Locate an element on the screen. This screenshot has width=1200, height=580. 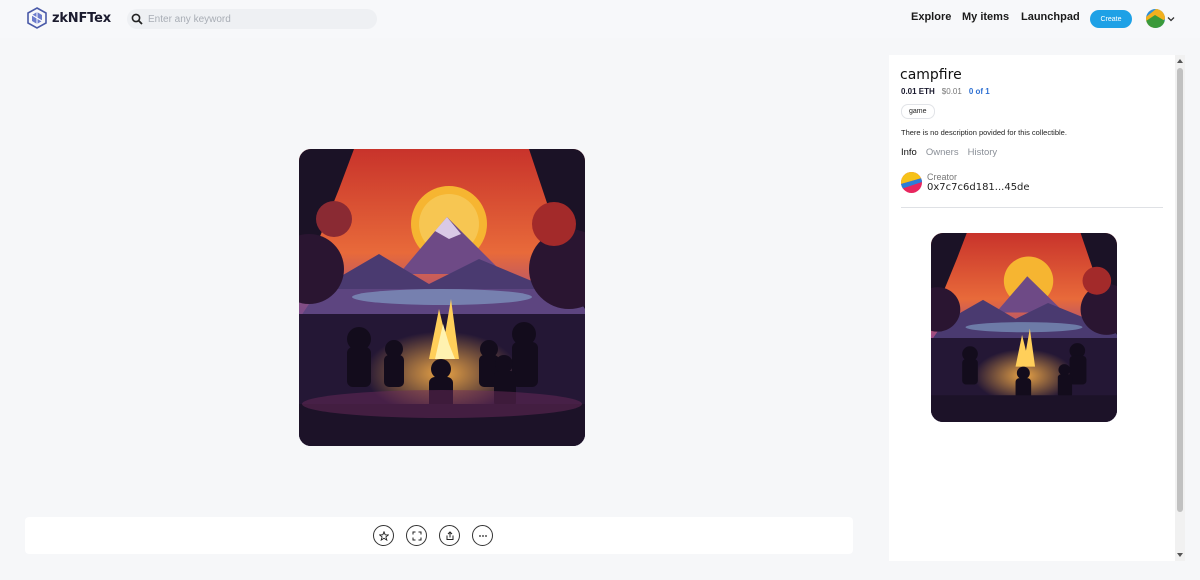
search-input is located at coordinates (258, 19).